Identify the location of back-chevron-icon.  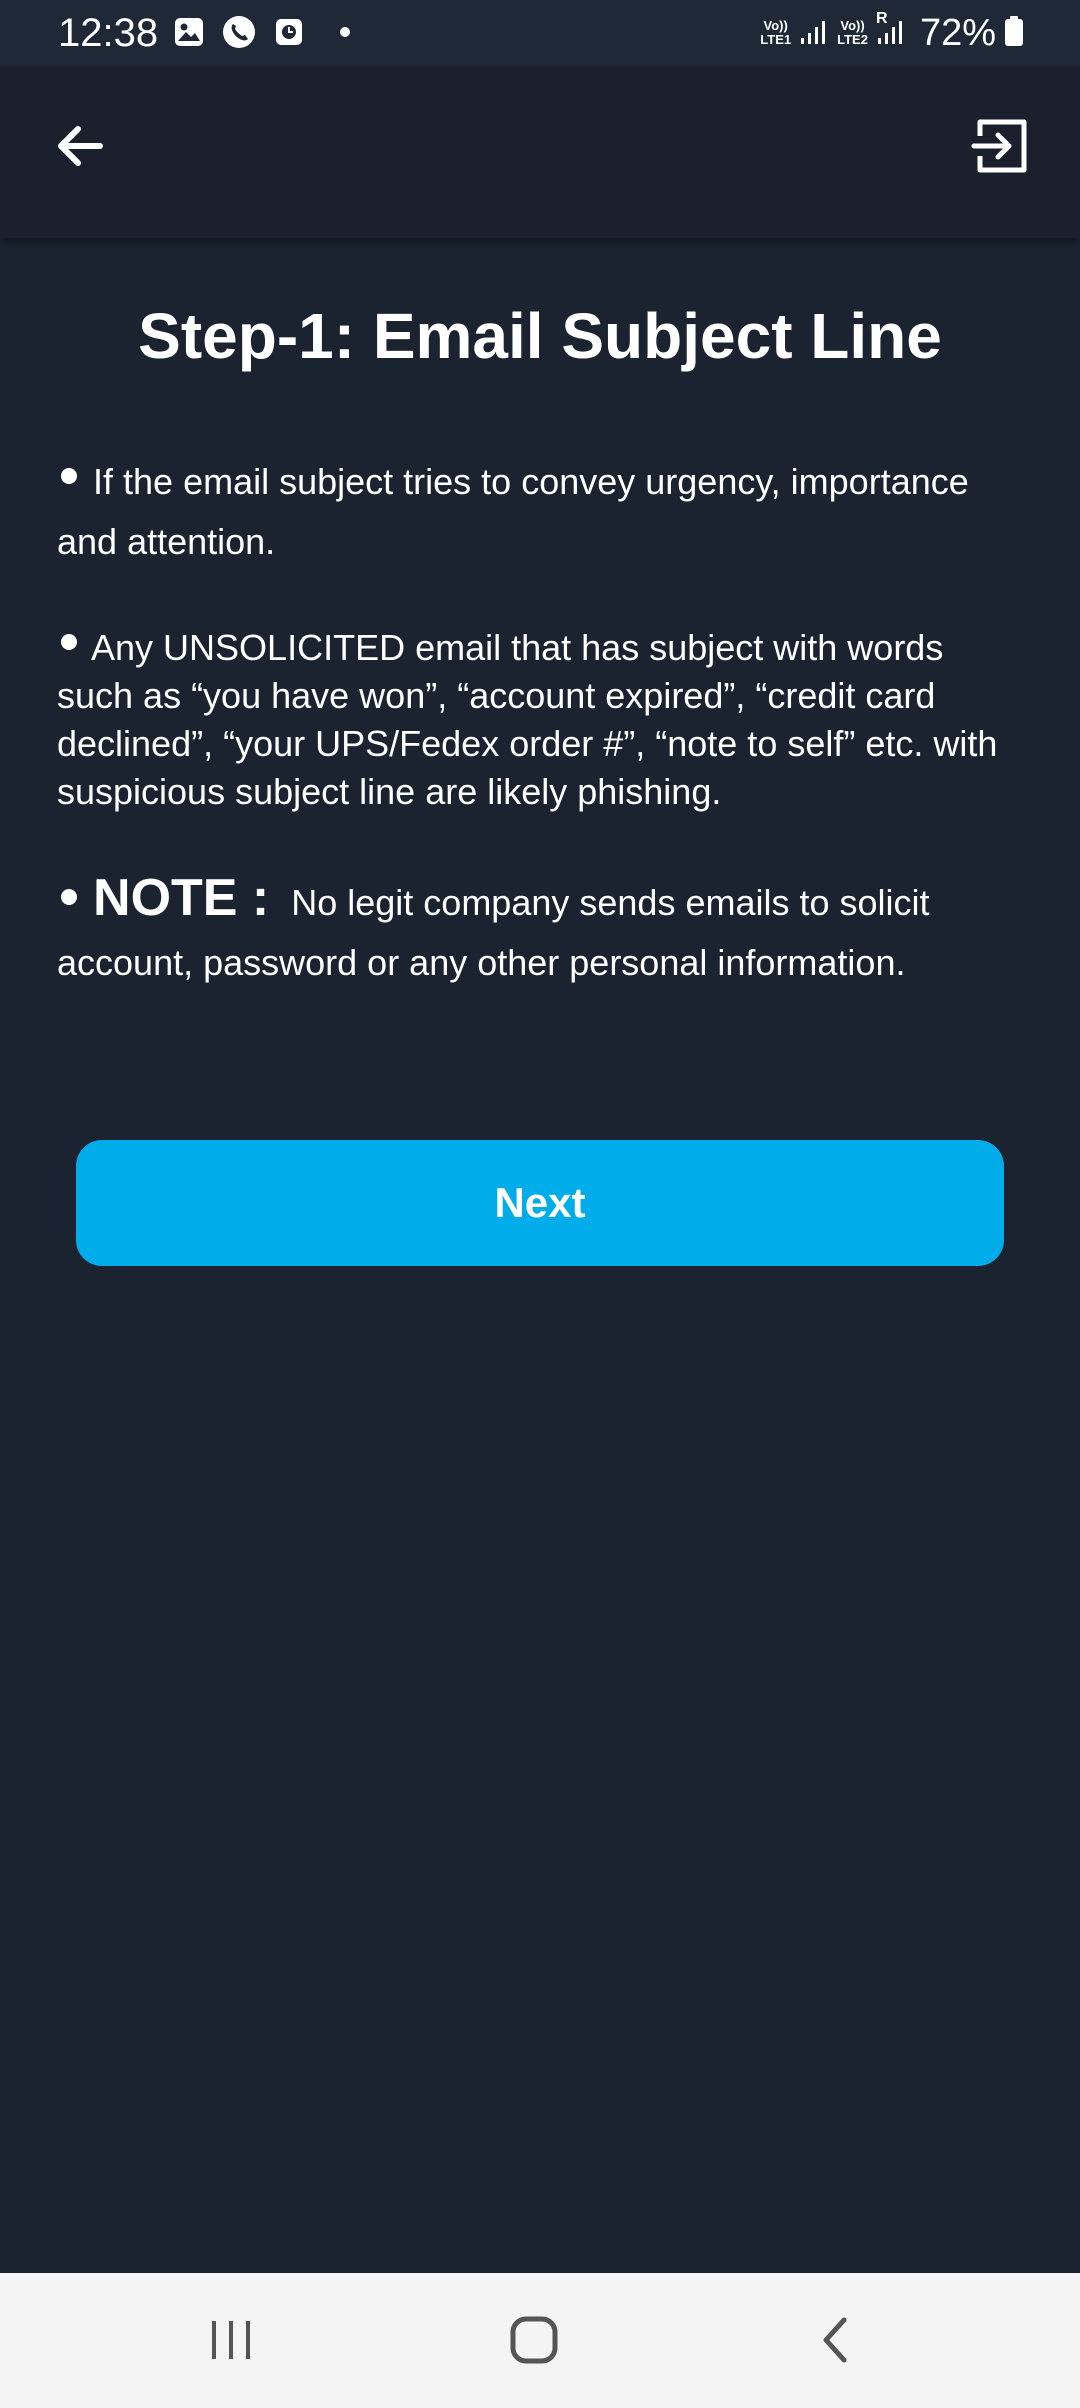
(835, 2340).